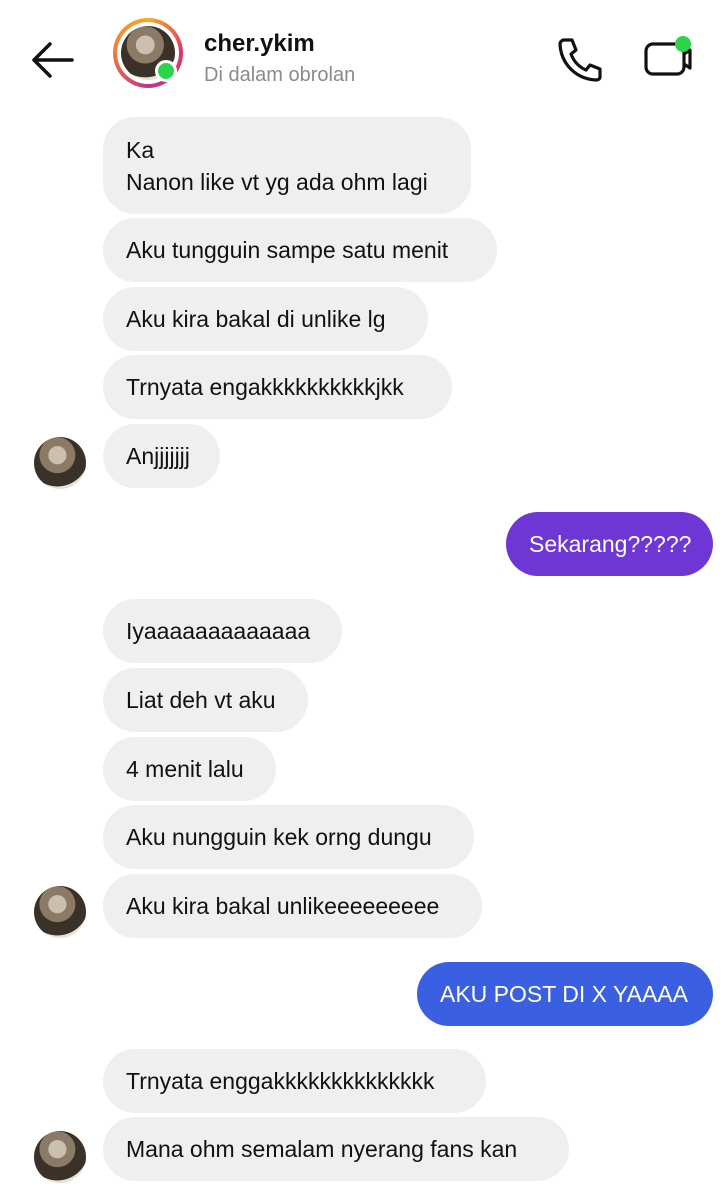  I want to click on online-indicator, so click(166, 71).